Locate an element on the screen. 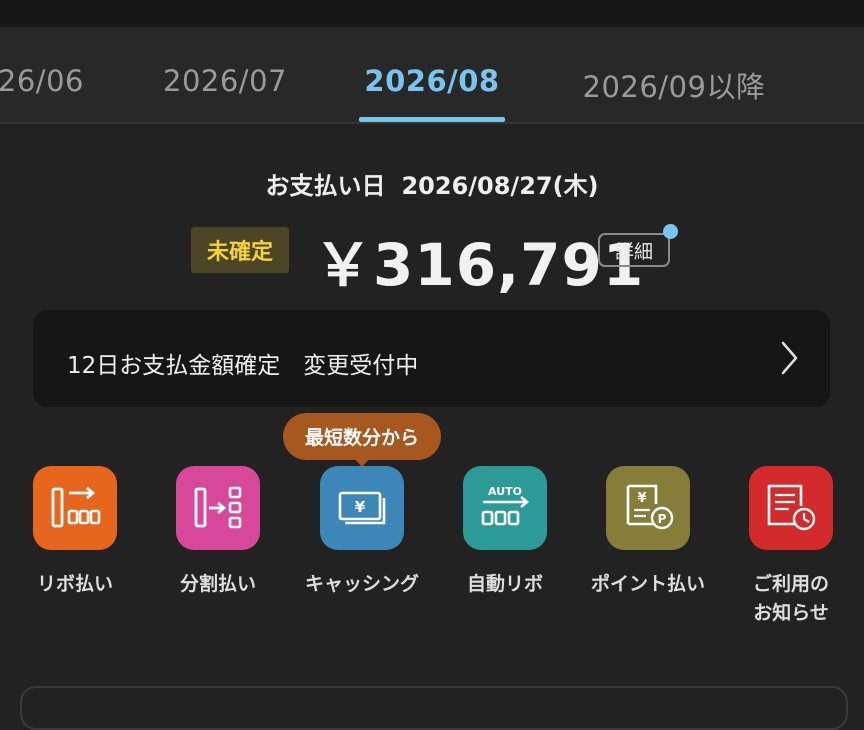  tab-2026-07: 2026/07 is located at coordinates (225, 81).